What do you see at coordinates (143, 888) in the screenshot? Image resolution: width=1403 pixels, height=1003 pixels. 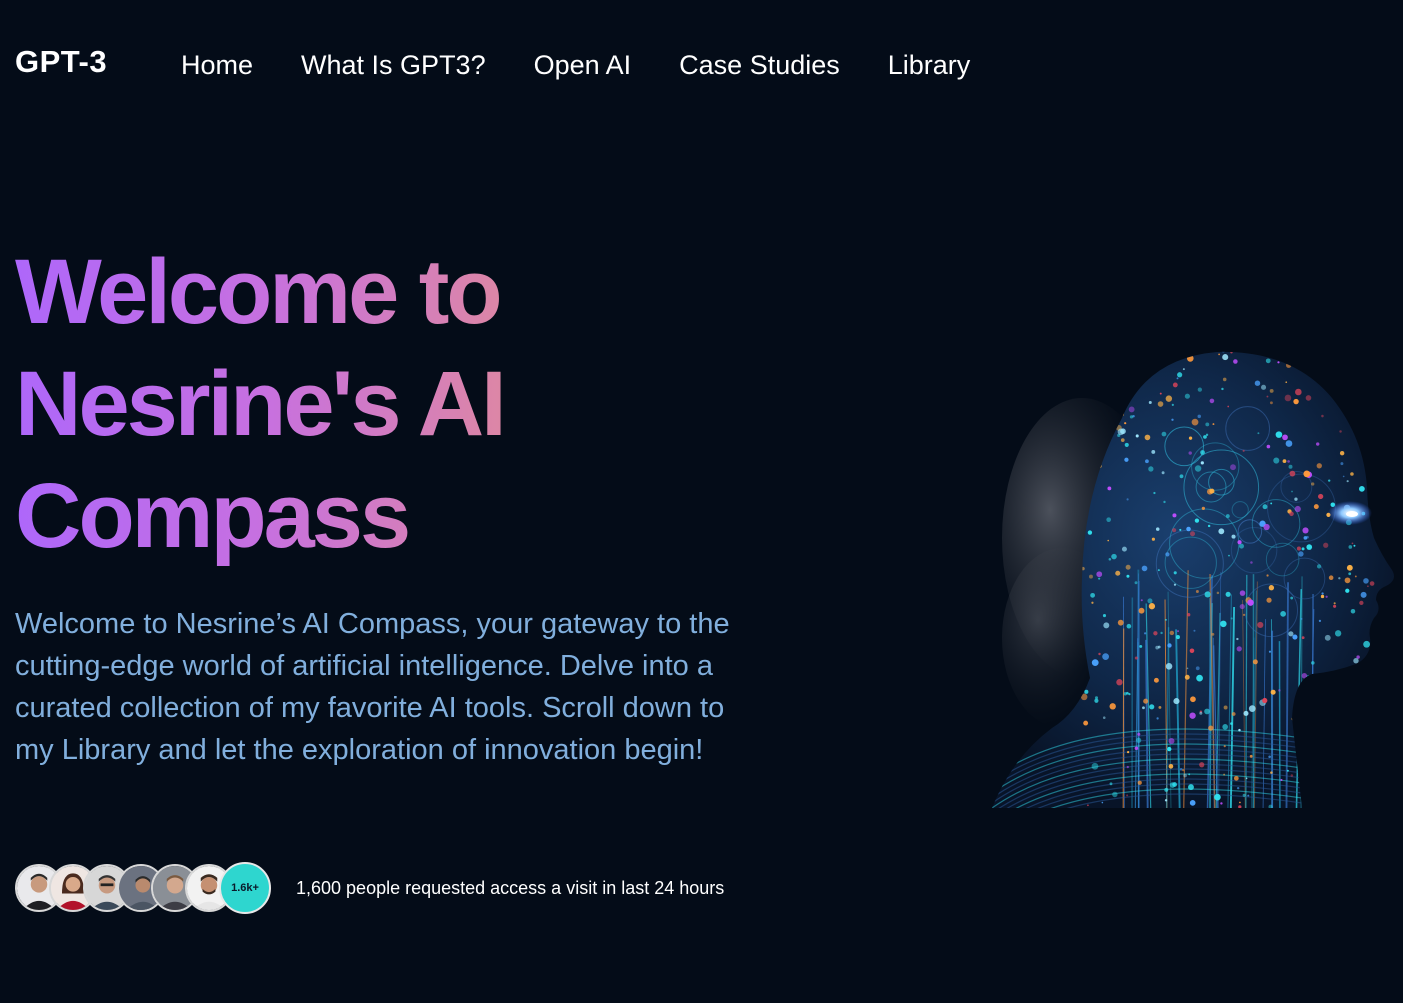 I see `avatar-group: 1.6k+` at bounding box center [143, 888].